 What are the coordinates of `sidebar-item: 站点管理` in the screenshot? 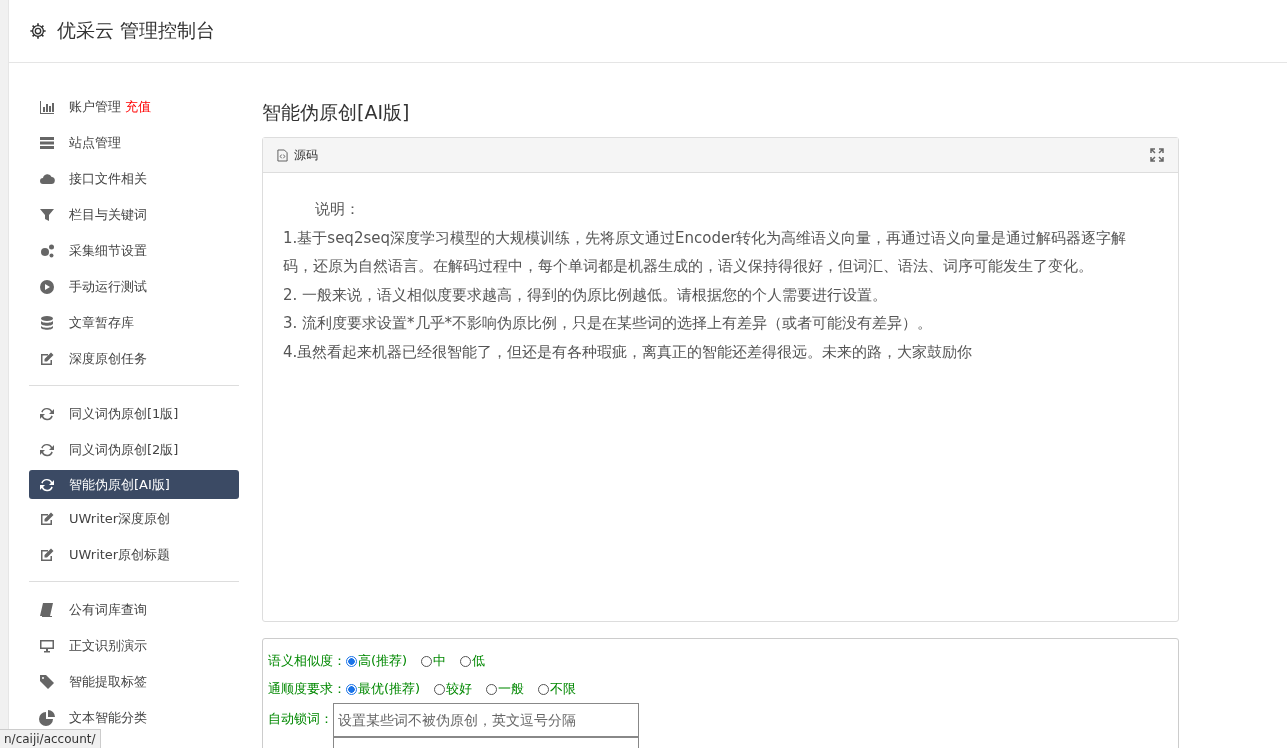 It's located at (134, 143).